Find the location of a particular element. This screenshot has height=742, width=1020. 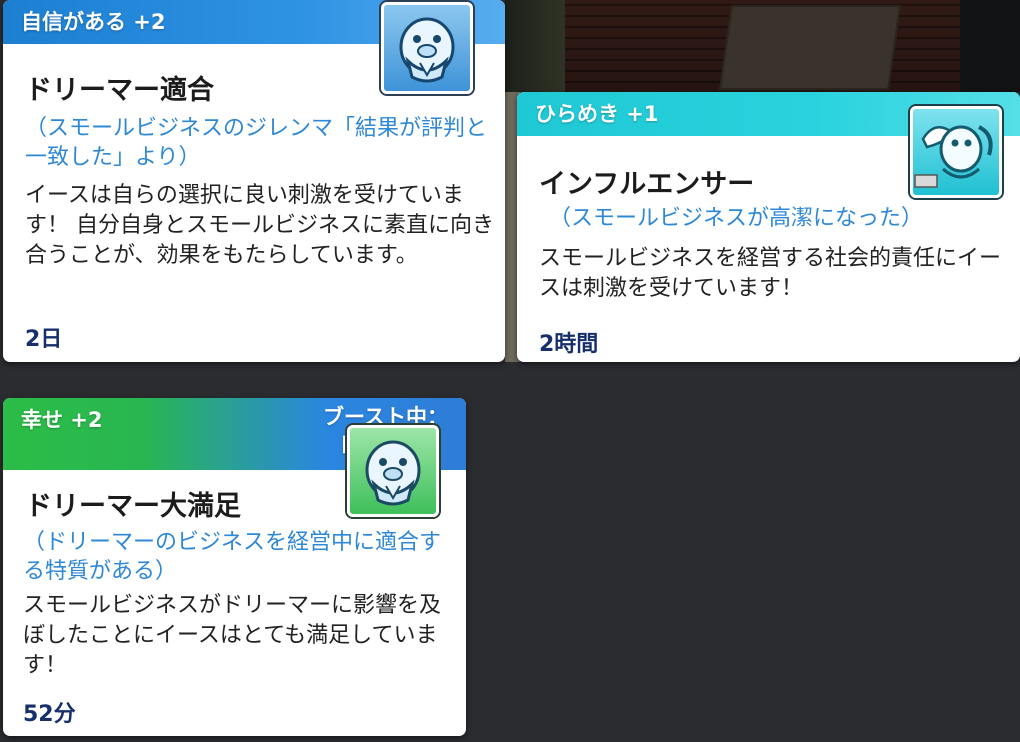

moodlet-source: （ドリーマーのビジネスを経営中に適合する特質がある） is located at coordinates (232, 557).